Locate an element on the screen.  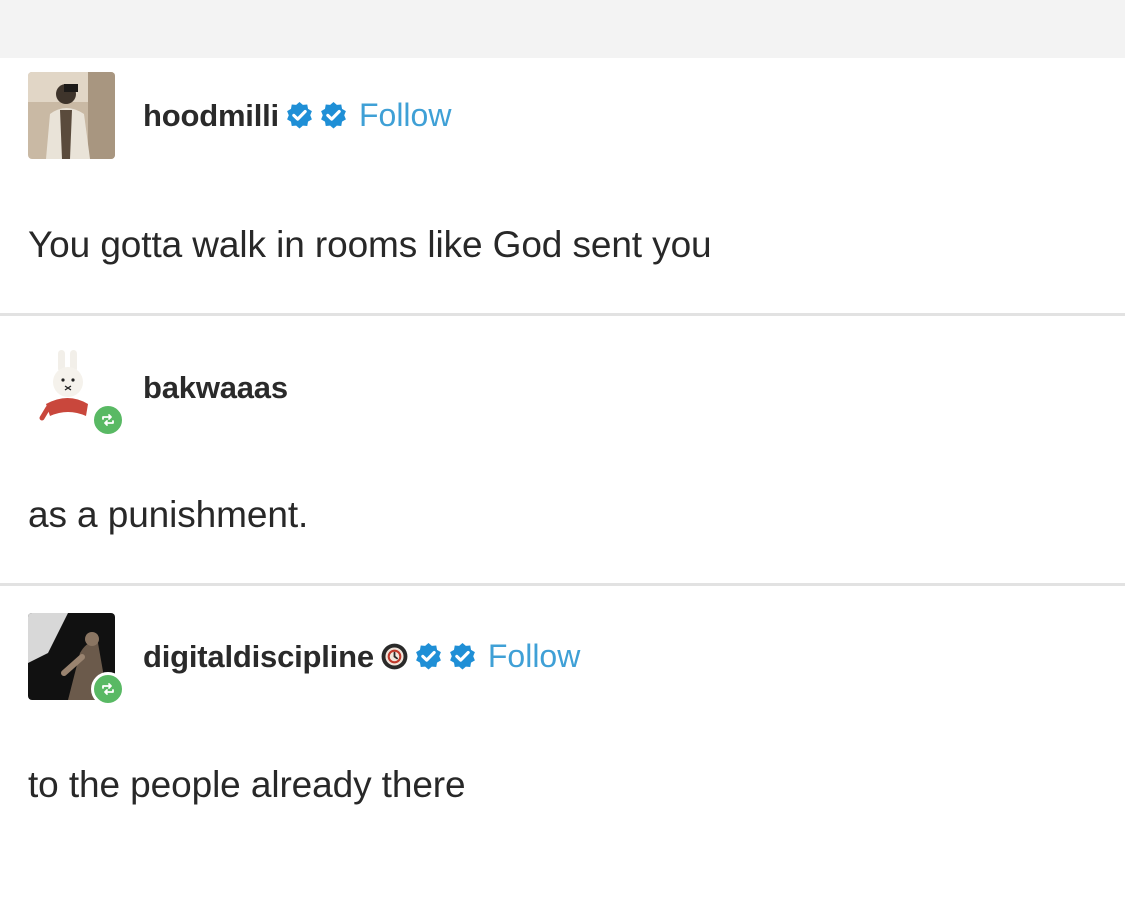
top-strip is located at coordinates (562, 29).